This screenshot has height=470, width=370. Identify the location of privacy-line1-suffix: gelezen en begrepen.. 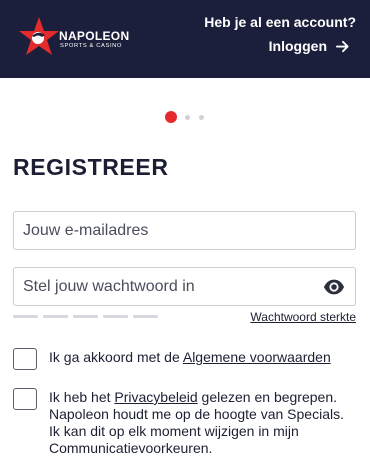
(267, 397).